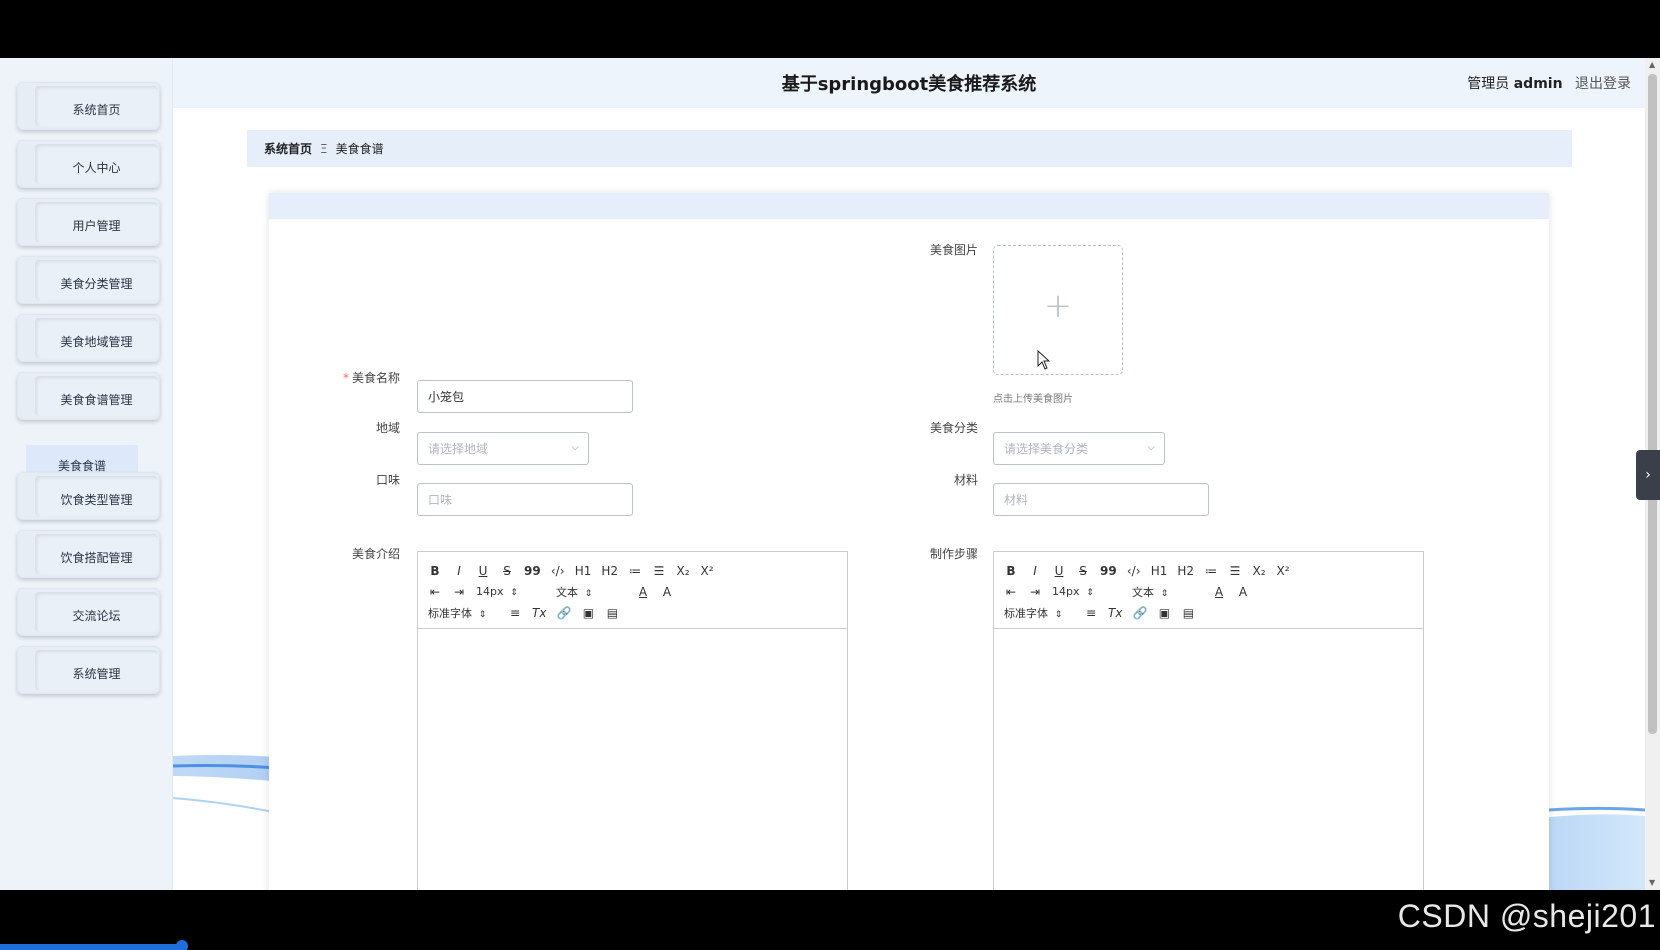  What do you see at coordinates (525, 396) in the screenshot?
I see `food-name-input: 小笼包` at bounding box center [525, 396].